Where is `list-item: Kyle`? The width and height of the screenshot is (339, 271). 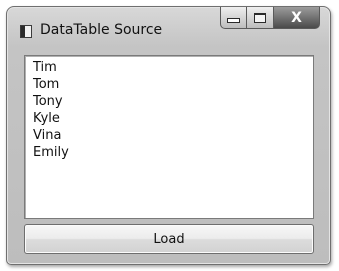
list-item: Kyle is located at coordinates (173, 118).